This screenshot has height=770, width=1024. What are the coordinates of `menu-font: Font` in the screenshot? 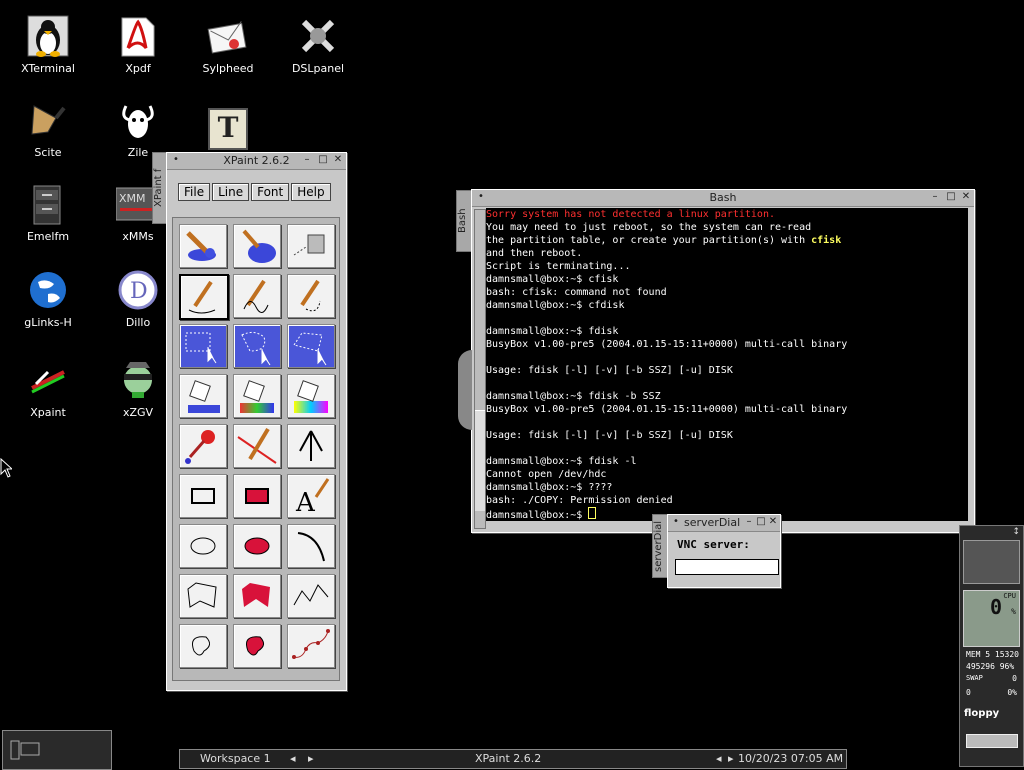 It's located at (270, 192).